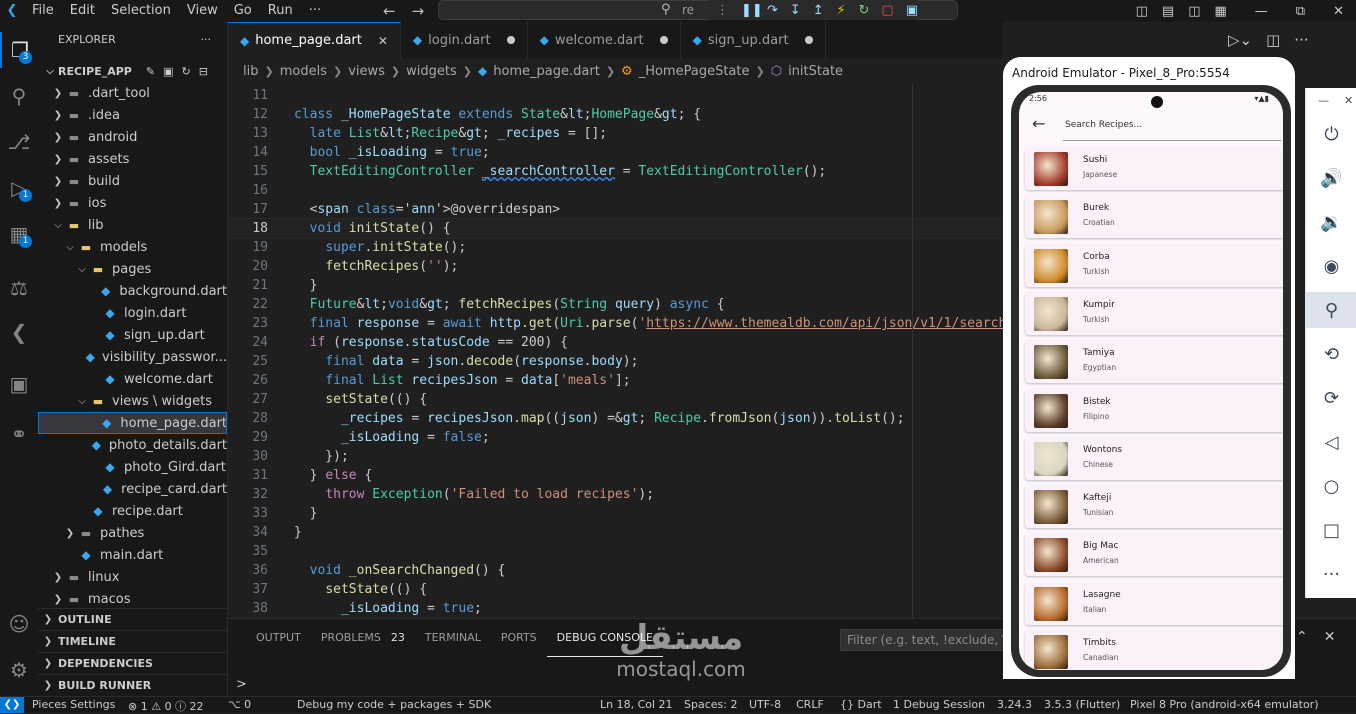 Image resolution: width=1356 pixels, height=714 pixels. Describe the element at coordinates (861, 704) in the screenshot. I see `status-language: {} Dart` at that location.